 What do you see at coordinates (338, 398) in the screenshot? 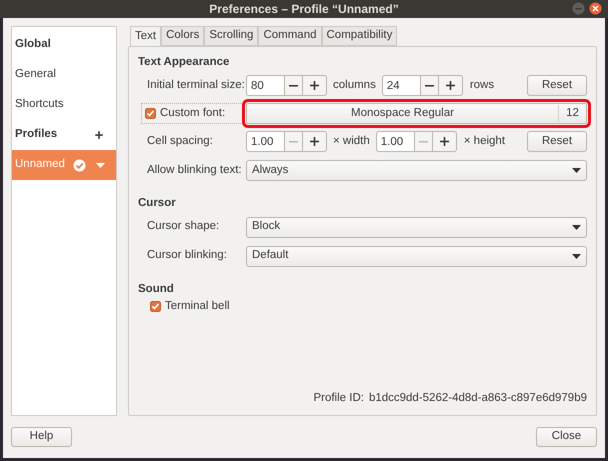
I see `profile-id-label: Profile ID:` at bounding box center [338, 398].